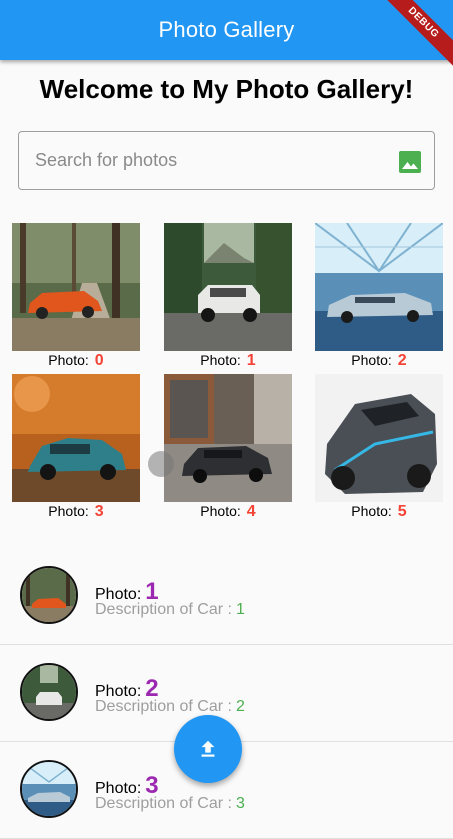 Image resolution: width=453 pixels, height=839 pixels. Describe the element at coordinates (161, 464) in the screenshot. I see `touch-indicator` at that location.